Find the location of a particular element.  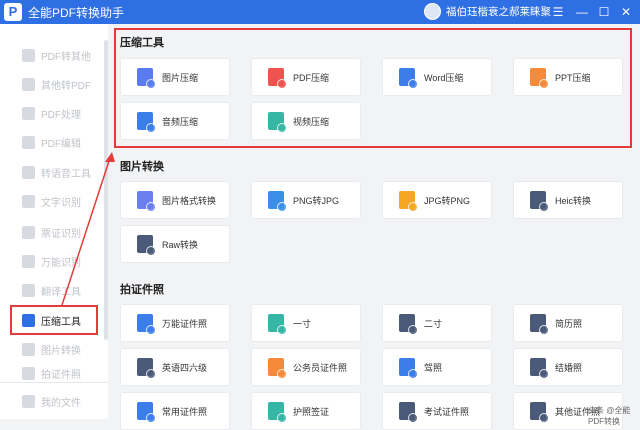

card-resume-photo: 简历照 is located at coordinates (568, 323).